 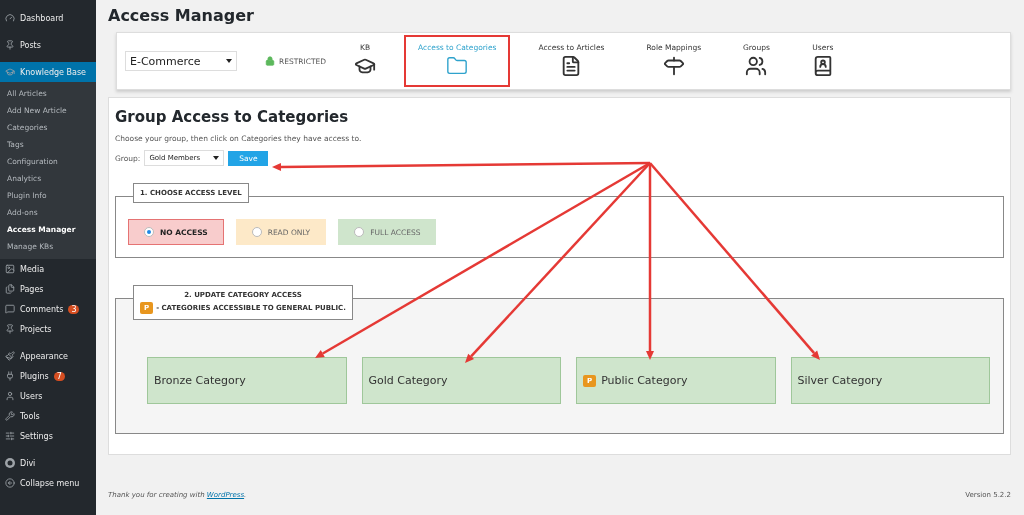 What do you see at coordinates (890, 380) in the screenshot?
I see `category-tile: Silver Category` at bounding box center [890, 380].